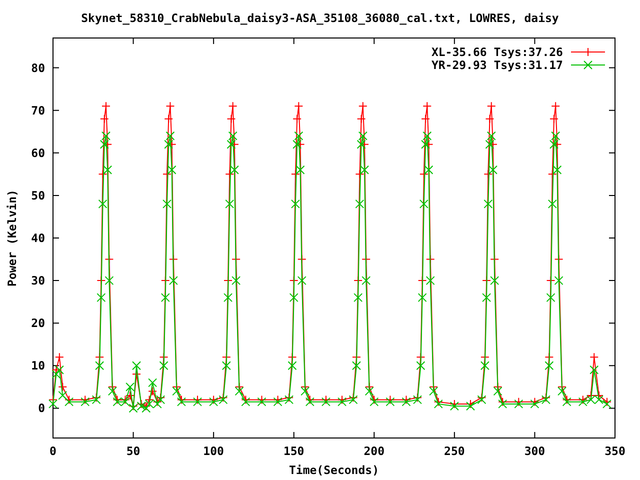 This screenshot has width=640, height=480. What do you see at coordinates (38, 110) in the screenshot?
I see `y-tick-label: 70` at bounding box center [38, 110].